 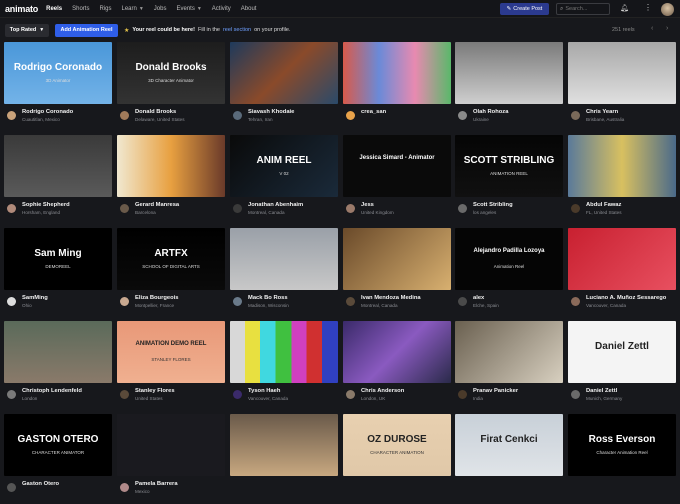 What do you see at coordinates (157, 298) in the screenshot?
I see `author-name: Eliza Bourgeois` at bounding box center [157, 298].